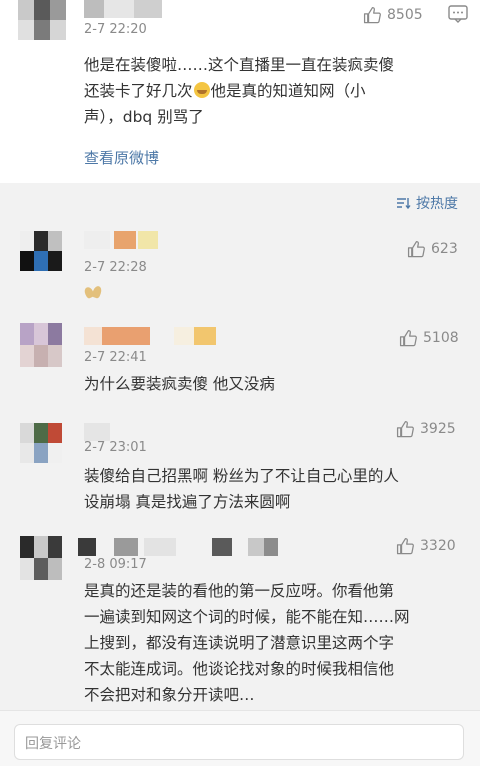  What do you see at coordinates (404, 203) in the screenshot?
I see `sort-icon` at bounding box center [404, 203].